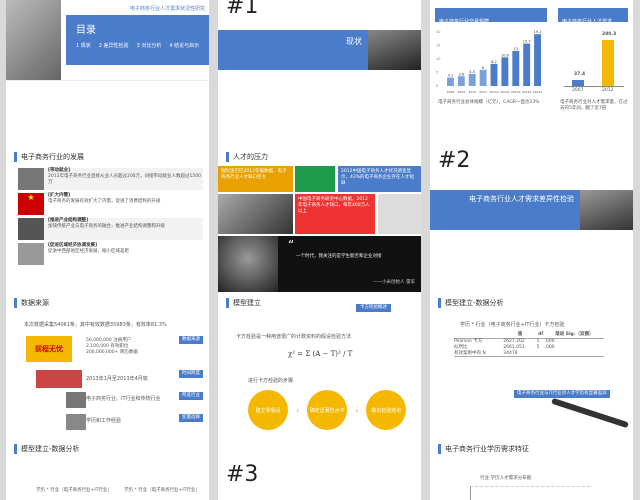 This screenshot has width=640, height=500. I want to click on truck-photo, so click(606, 210).